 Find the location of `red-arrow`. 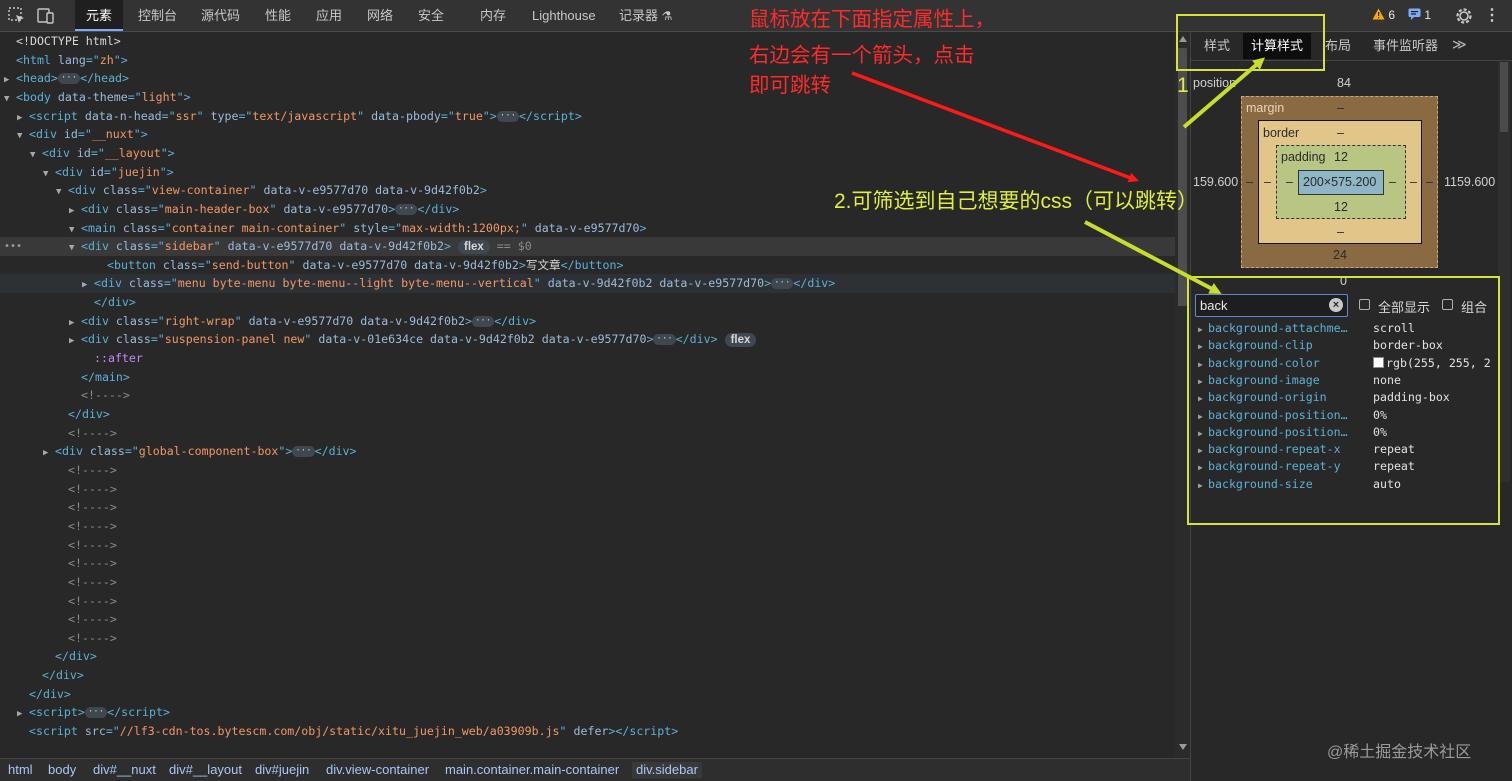

red-arrow is located at coordinates (995, 127).